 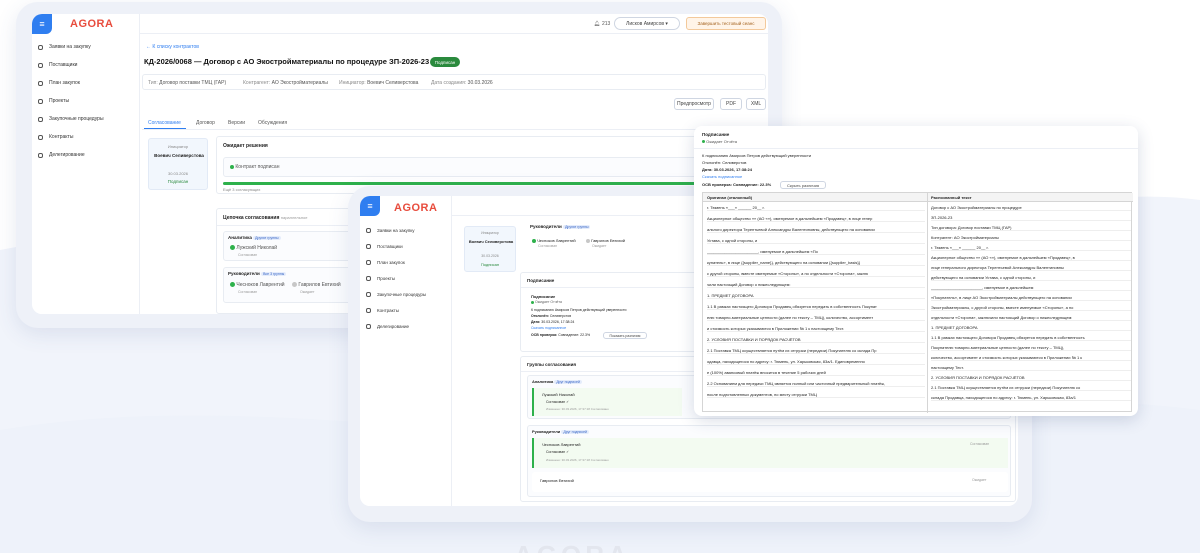 What do you see at coordinates (816, 208) in the screenshot?
I see `doc-line: г. Тюмень «___» ______ 20__ г.` at bounding box center [816, 208].